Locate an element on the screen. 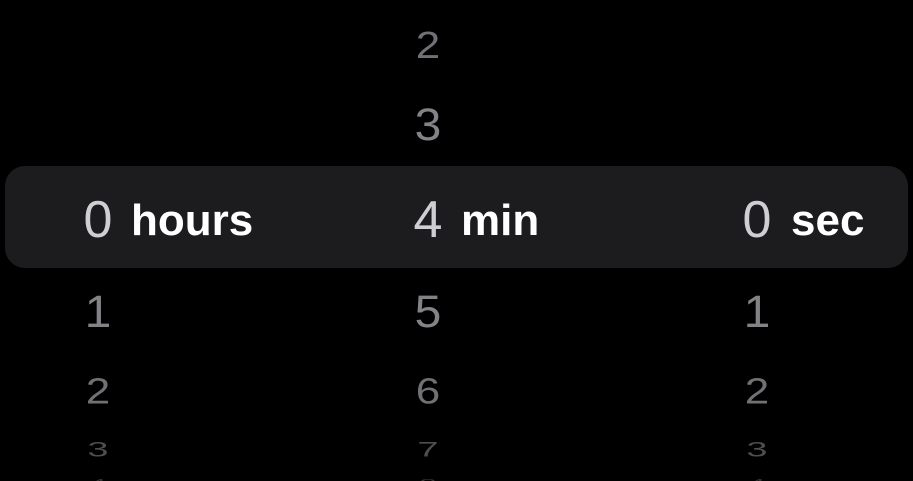 Image resolution: width=913 pixels, height=481 pixels. hours-option: 1 is located at coordinates (98, 312).